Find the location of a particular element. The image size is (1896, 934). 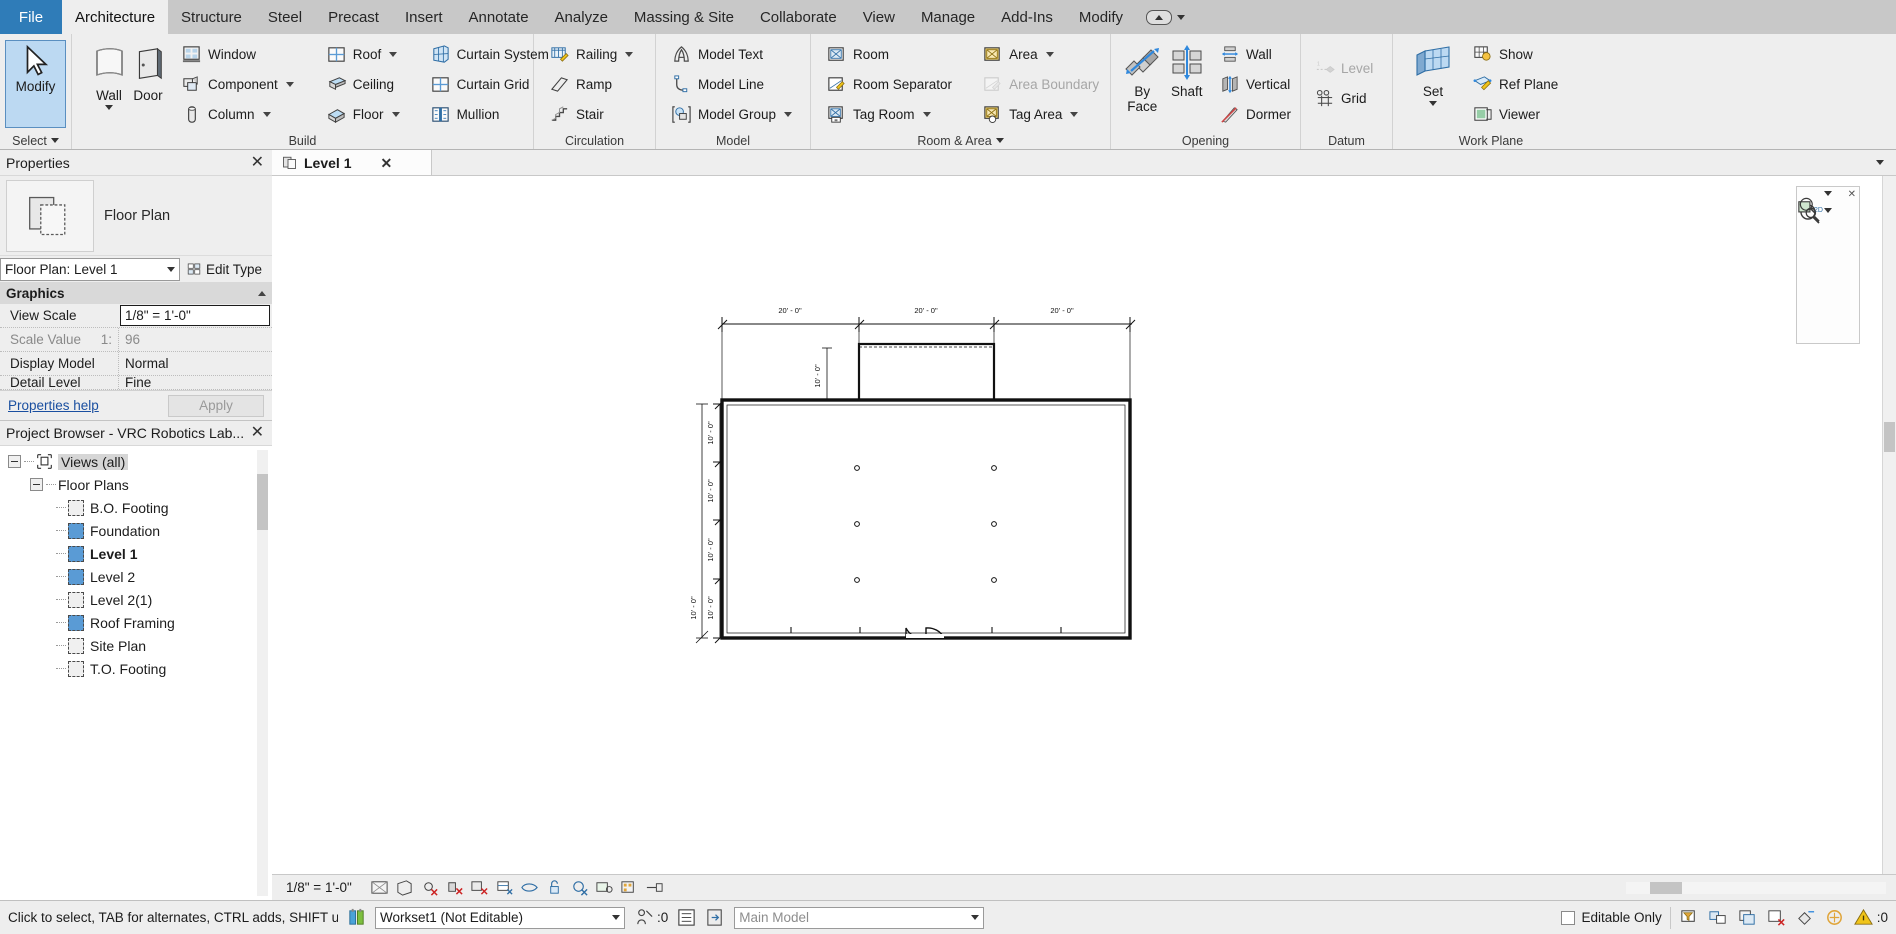

tab-analyze: Analyze is located at coordinates (581, 17).